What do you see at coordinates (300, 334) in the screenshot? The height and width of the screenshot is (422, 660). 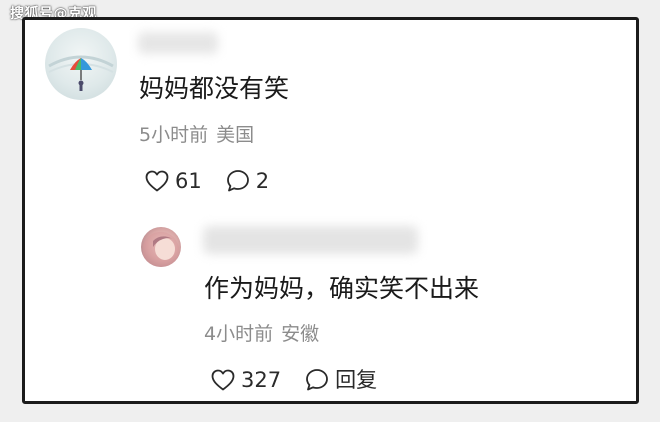 I see `reply-location: 安徽` at bounding box center [300, 334].